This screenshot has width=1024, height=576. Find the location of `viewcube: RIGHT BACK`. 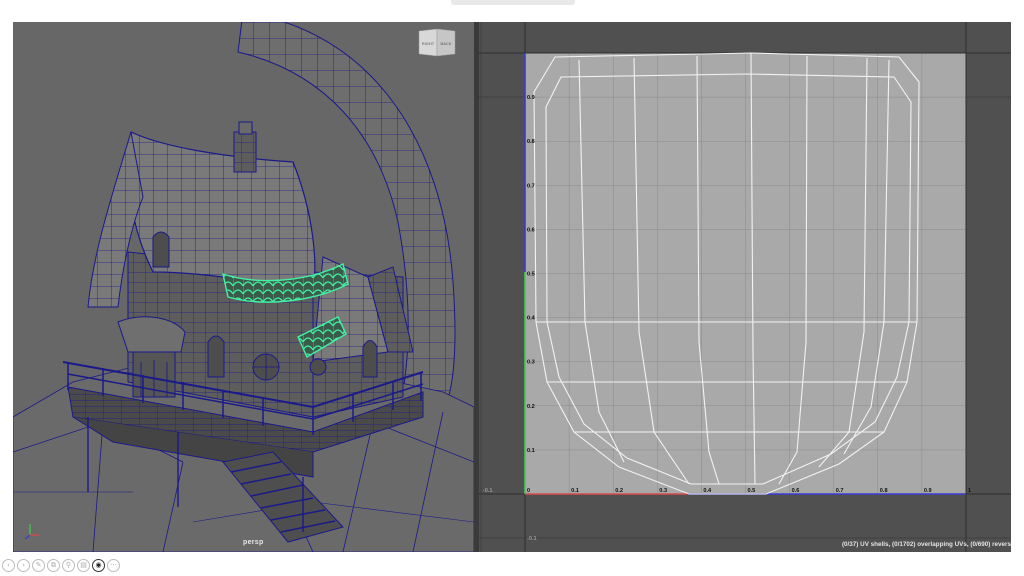

viewcube: RIGHT BACK is located at coordinates (437, 43).